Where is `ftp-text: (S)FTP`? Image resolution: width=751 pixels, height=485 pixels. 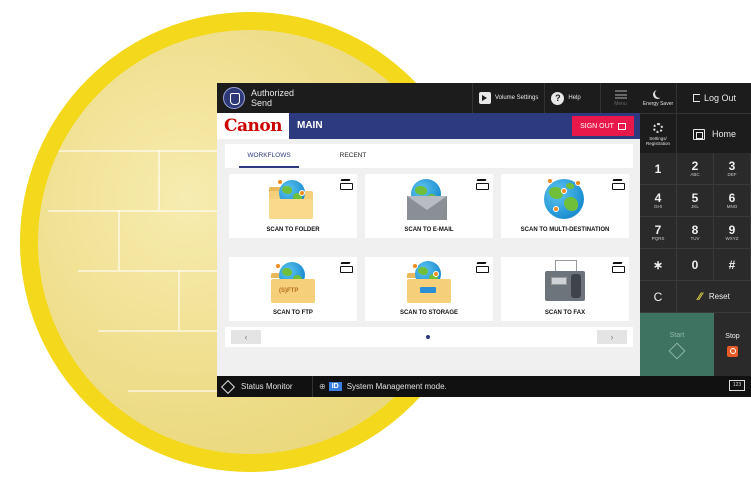
ftp-text: (S)FTP is located at coordinates (289, 291).